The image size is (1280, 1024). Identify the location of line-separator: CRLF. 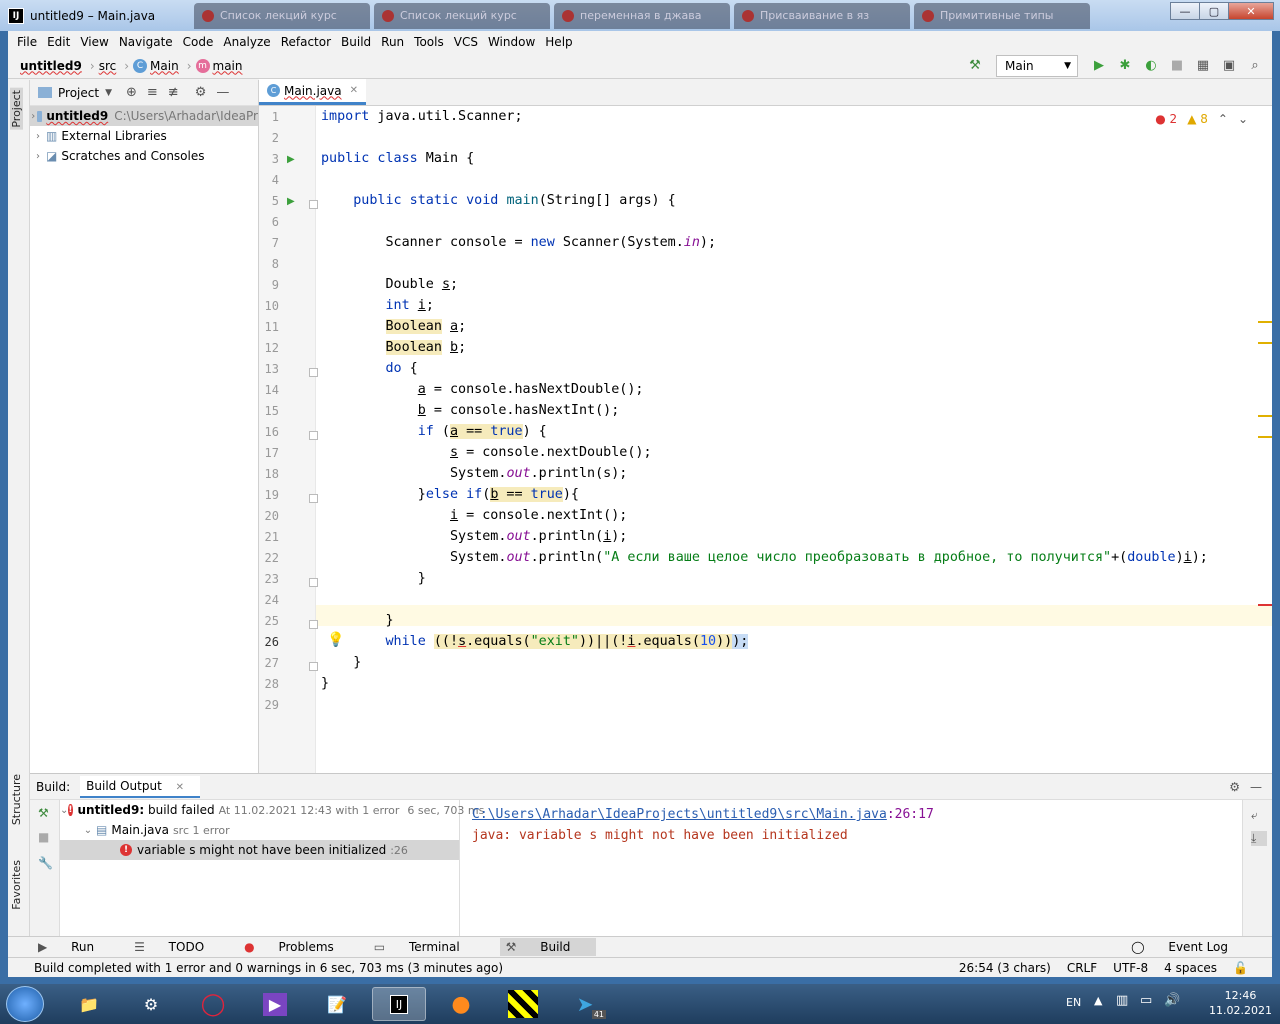
(1082, 968).